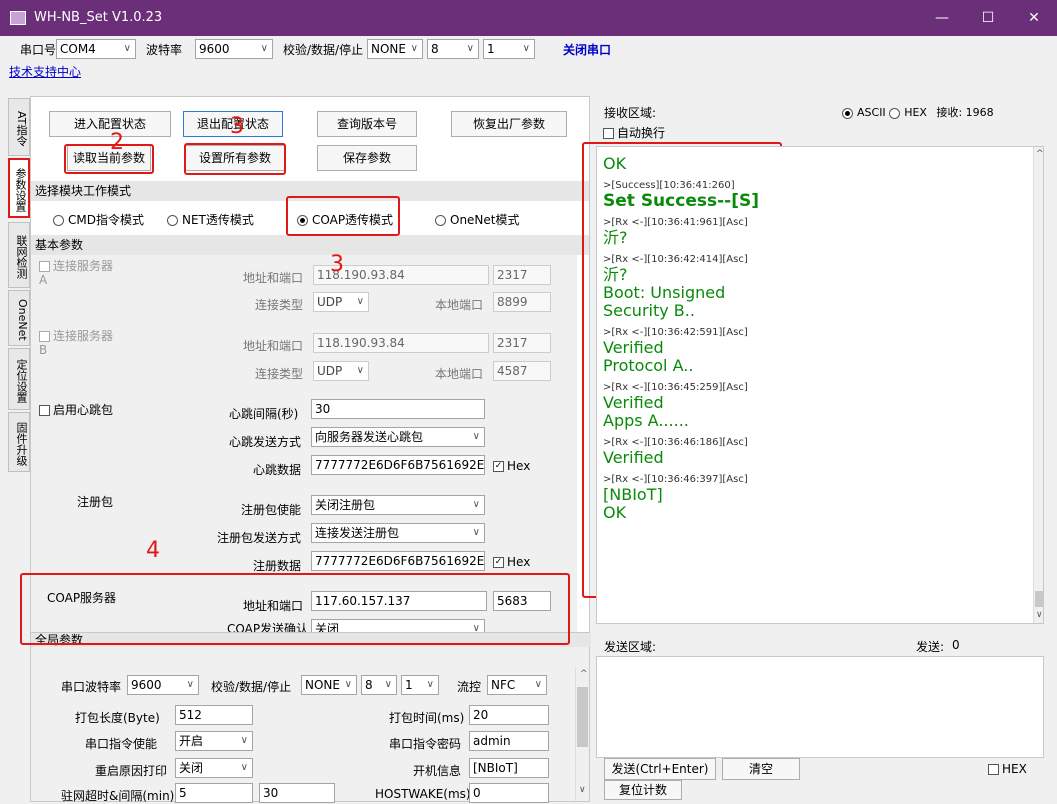 Image resolution: width=1057 pixels, height=804 pixels. Describe the element at coordinates (214, 793) in the screenshot. I see `timeout1-input: 5` at that location.